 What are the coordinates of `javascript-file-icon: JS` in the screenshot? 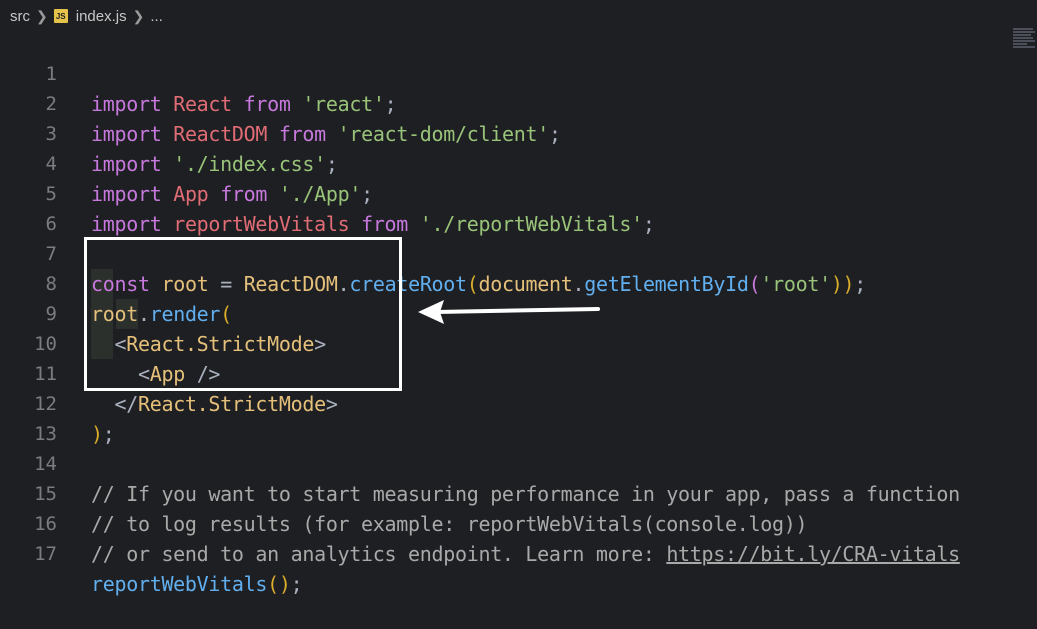 It's located at (60, 16).